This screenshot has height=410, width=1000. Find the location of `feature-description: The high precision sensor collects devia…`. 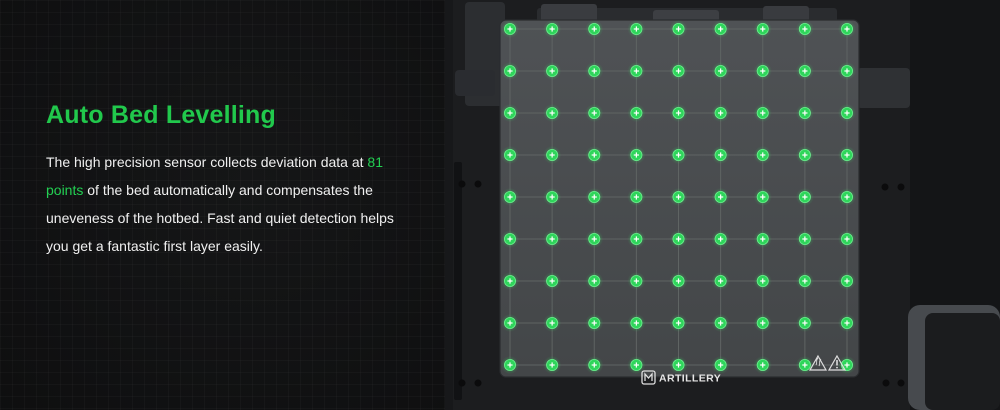

feature-description: The high precision sensor collects devia… is located at coordinates (226, 204).